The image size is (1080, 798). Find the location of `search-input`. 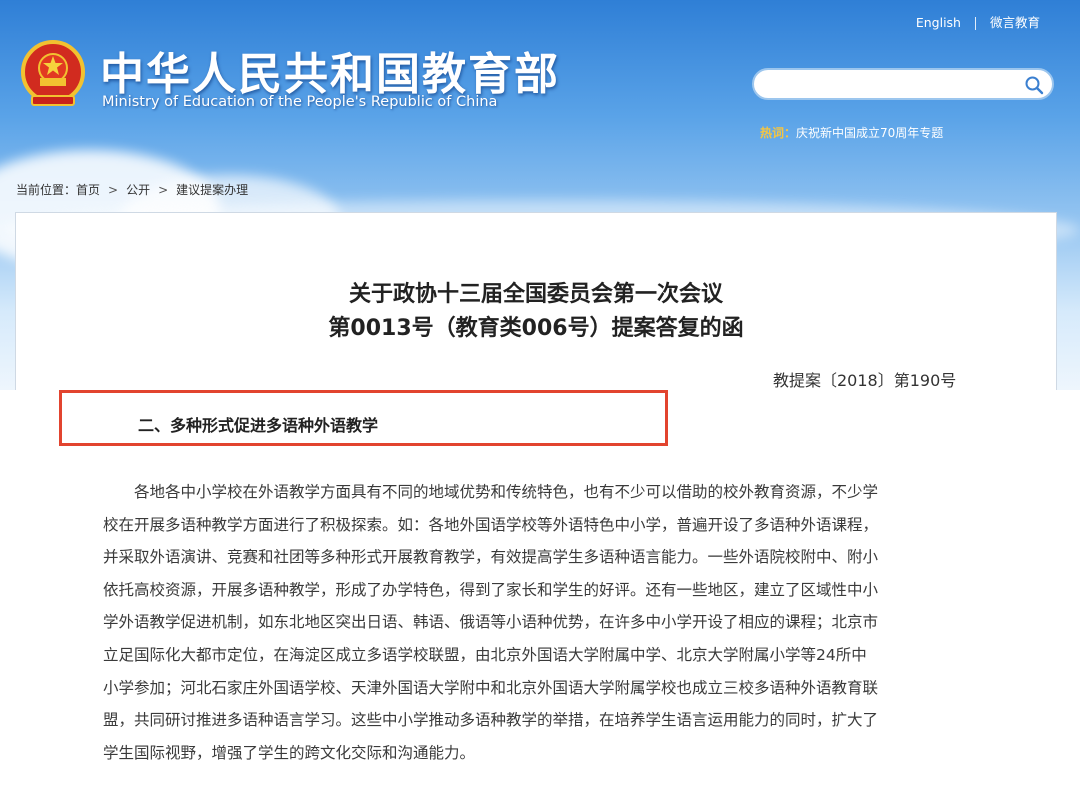

search-input is located at coordinates (895, 86).